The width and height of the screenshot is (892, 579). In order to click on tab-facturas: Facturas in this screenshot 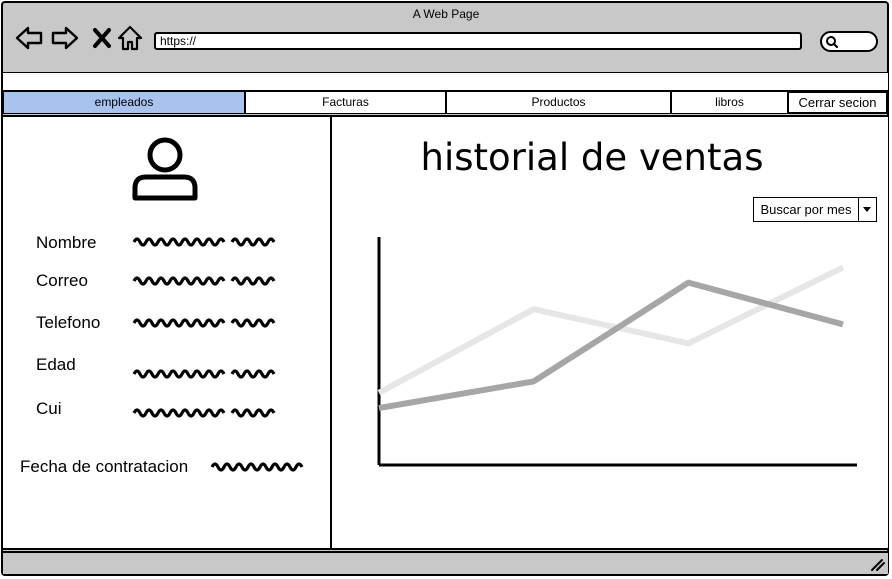, I will do `click(345, 102)`.